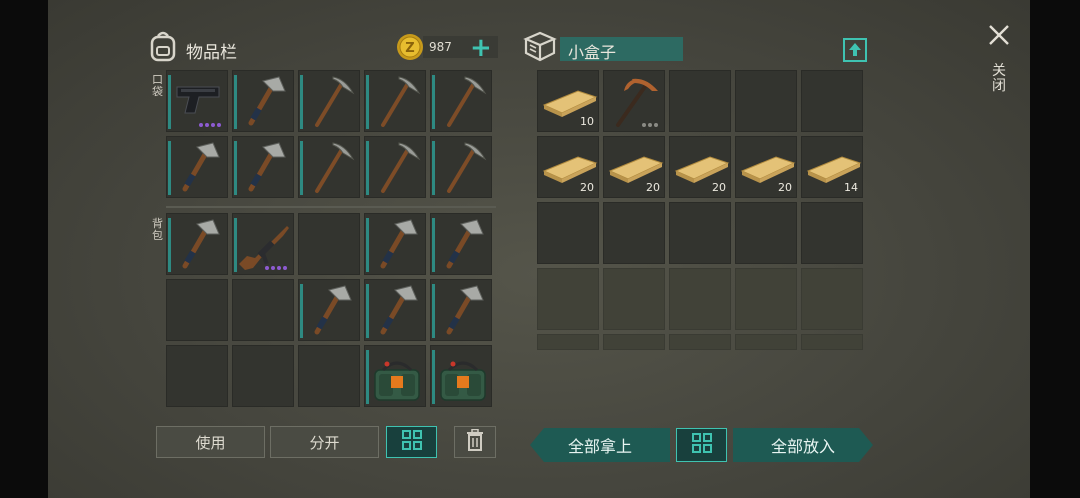  I want to click on coin-count: 987, so click(440, 47).